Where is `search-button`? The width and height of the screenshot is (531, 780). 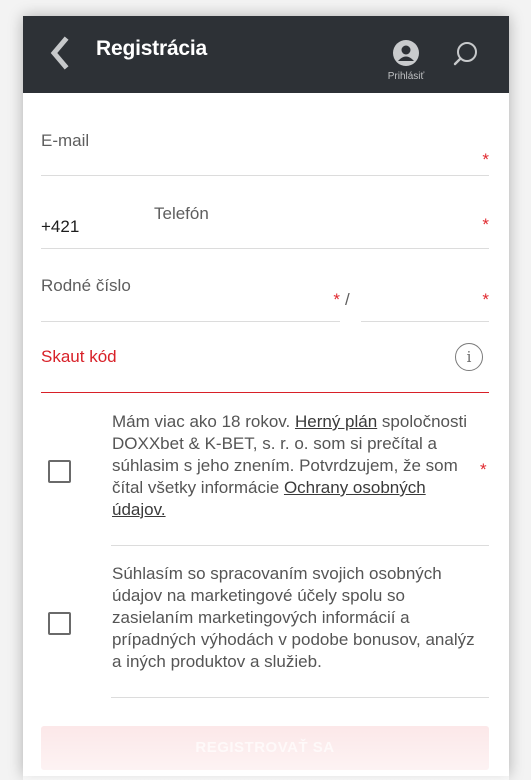 search-button is located at coordinates (466, 54).